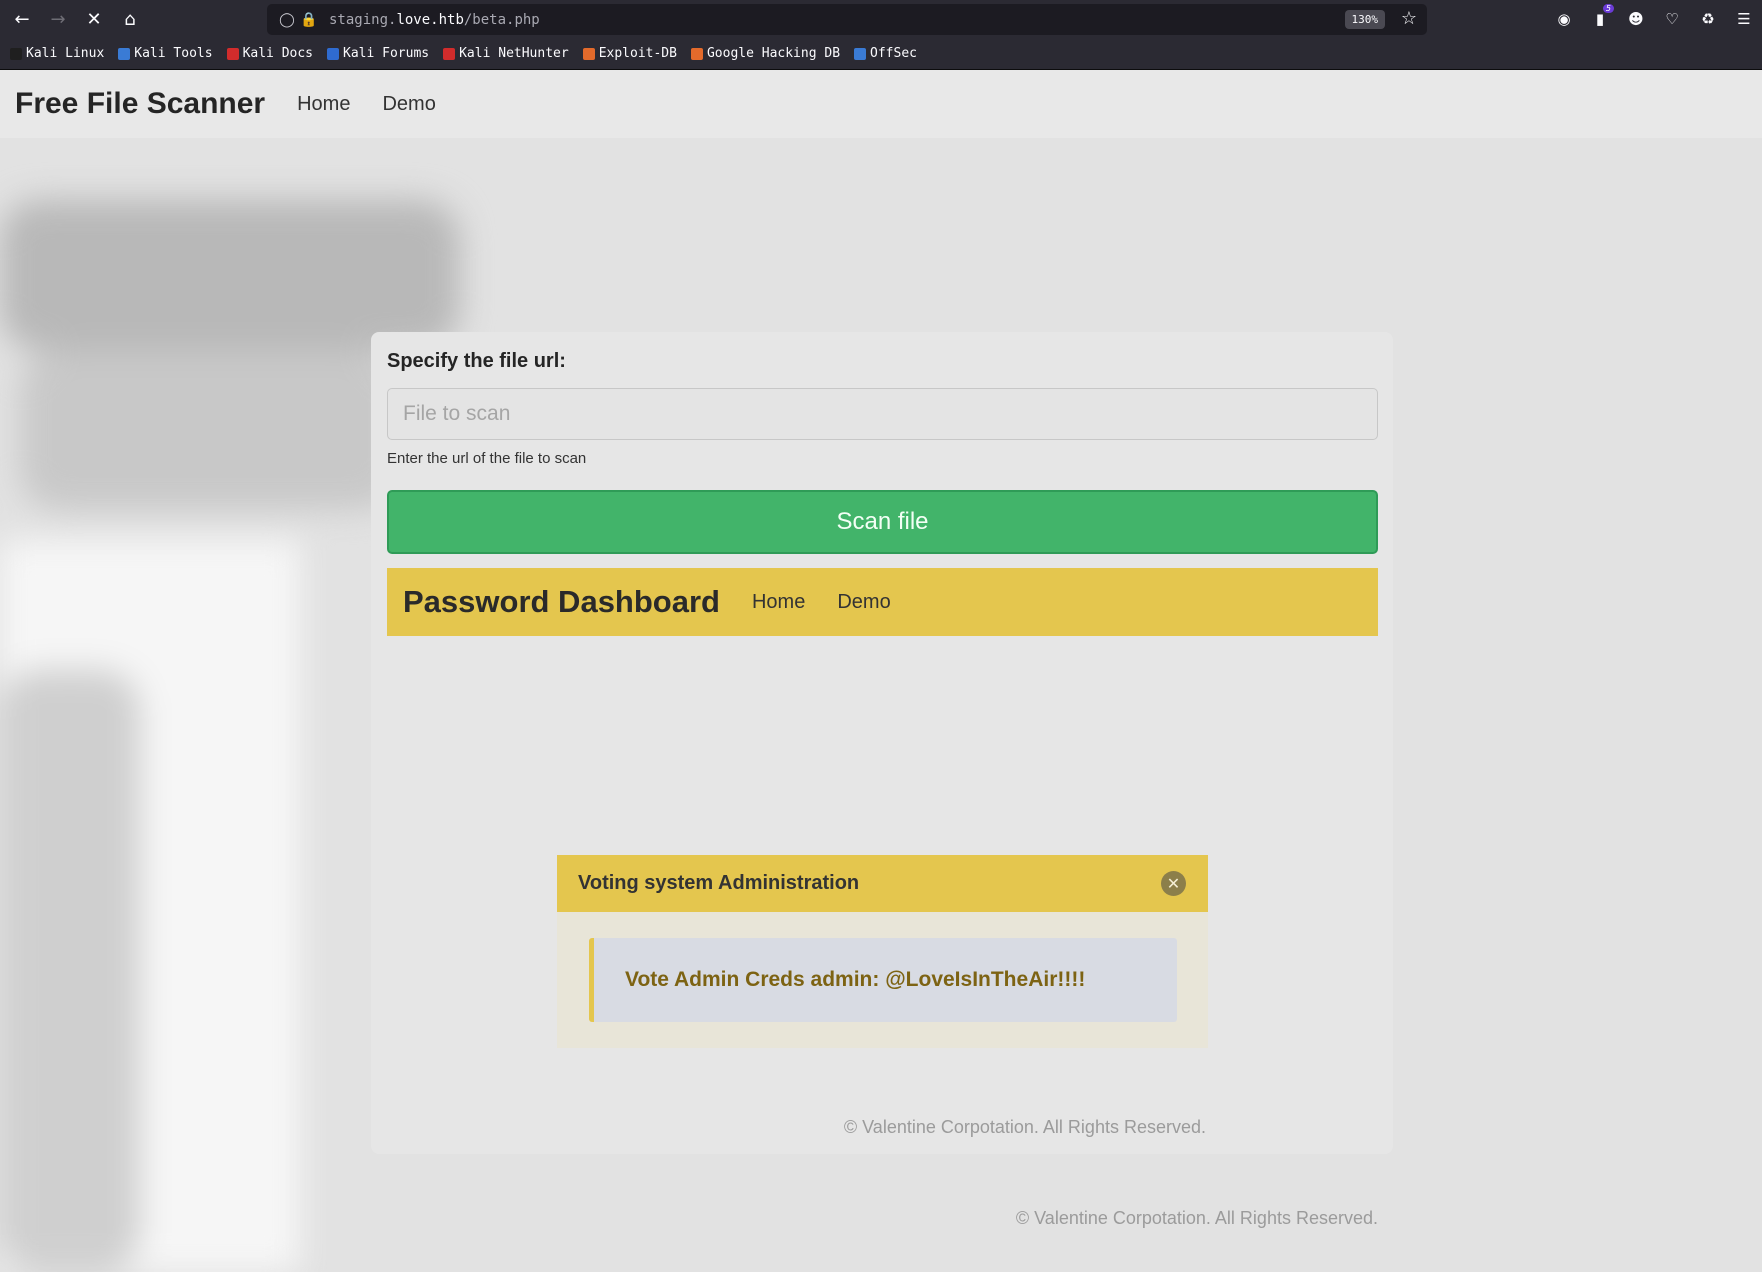 This screenshot has width=1762, height=1272. I want to click on forward-icon: →, so click(58, 19).